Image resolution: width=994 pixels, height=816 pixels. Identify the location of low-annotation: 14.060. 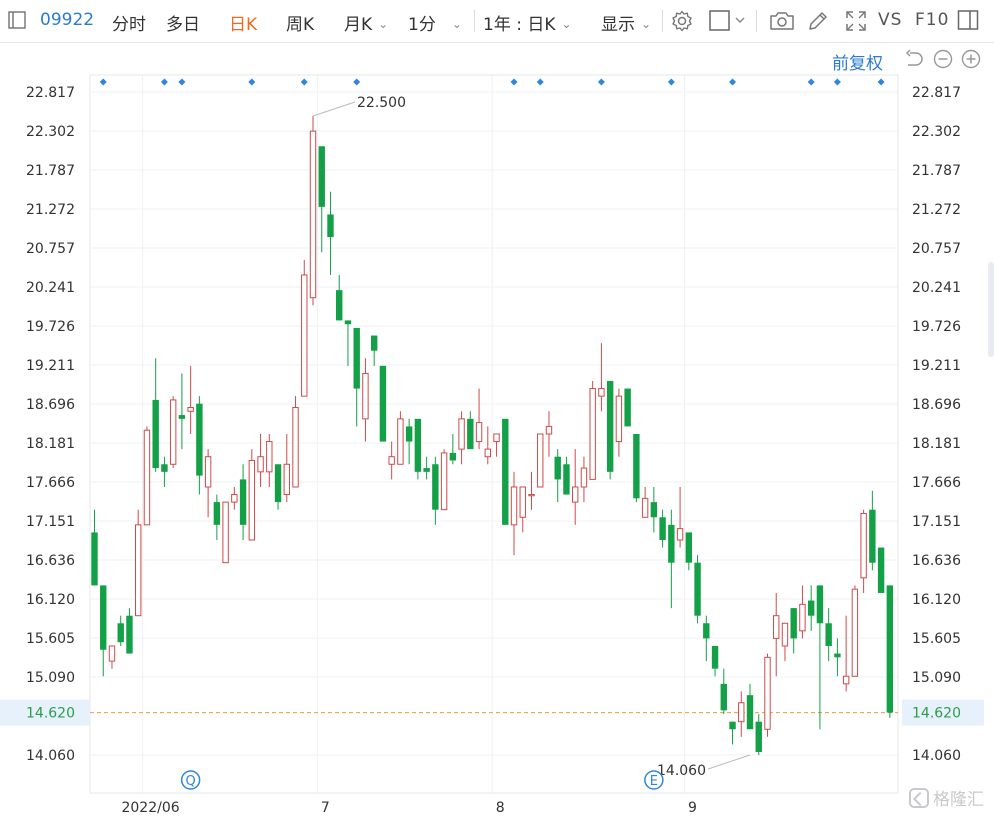
(681, 771).